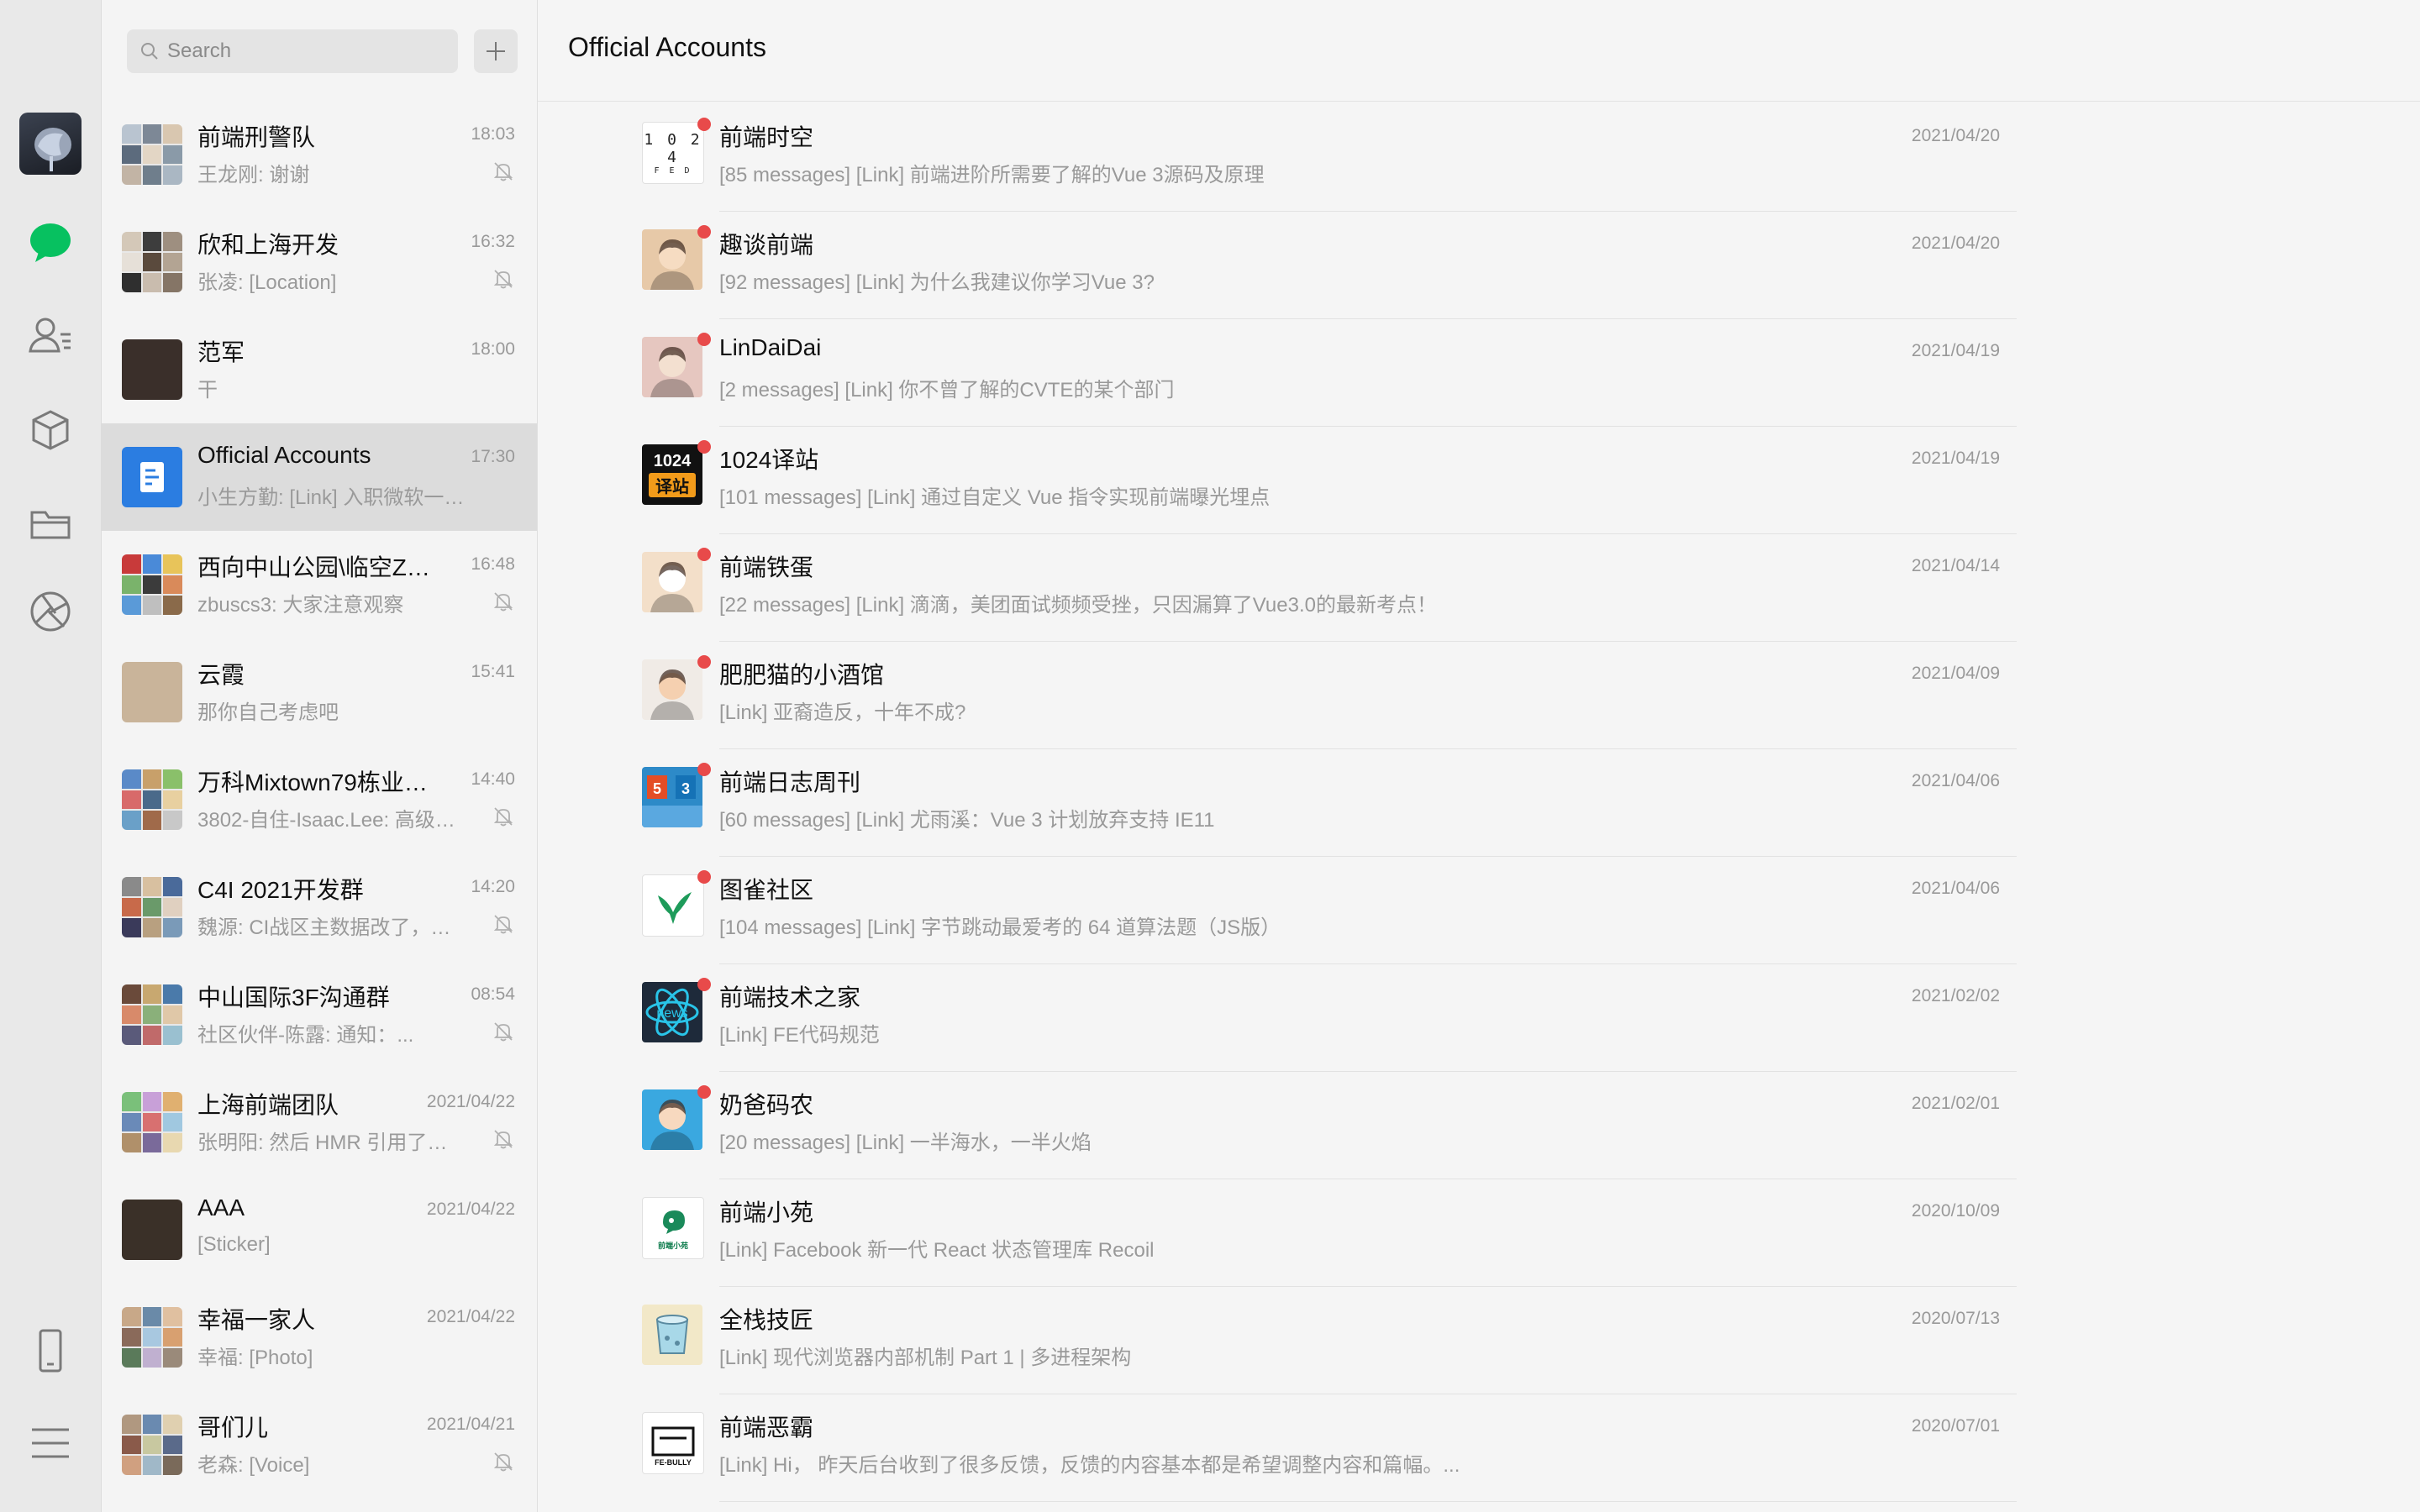 The height and width of the screenshot is (1512, 2420). What do you see at coordinates (947, 390) in the screenshot?
I see `account-summary: [2 messages] [Link] 你不曾了解的CVTE的某个部门` at bounding box center [947, 390].